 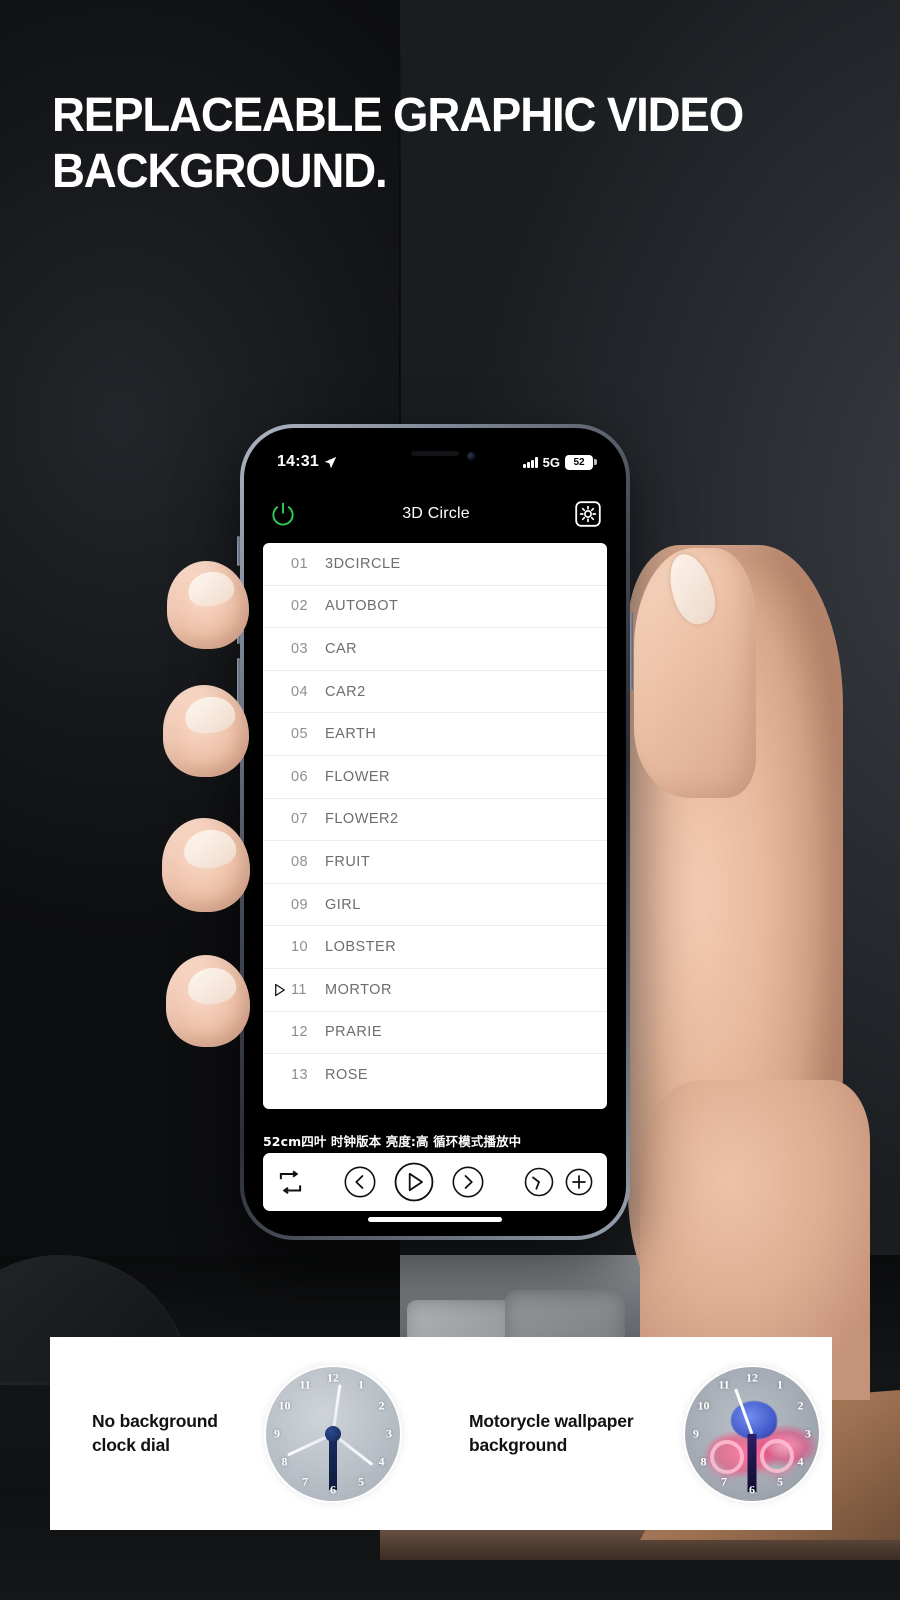 I want to click on feature-label-motorcycle: Motorycle wallpaper background, so click(x=575, y=1433).